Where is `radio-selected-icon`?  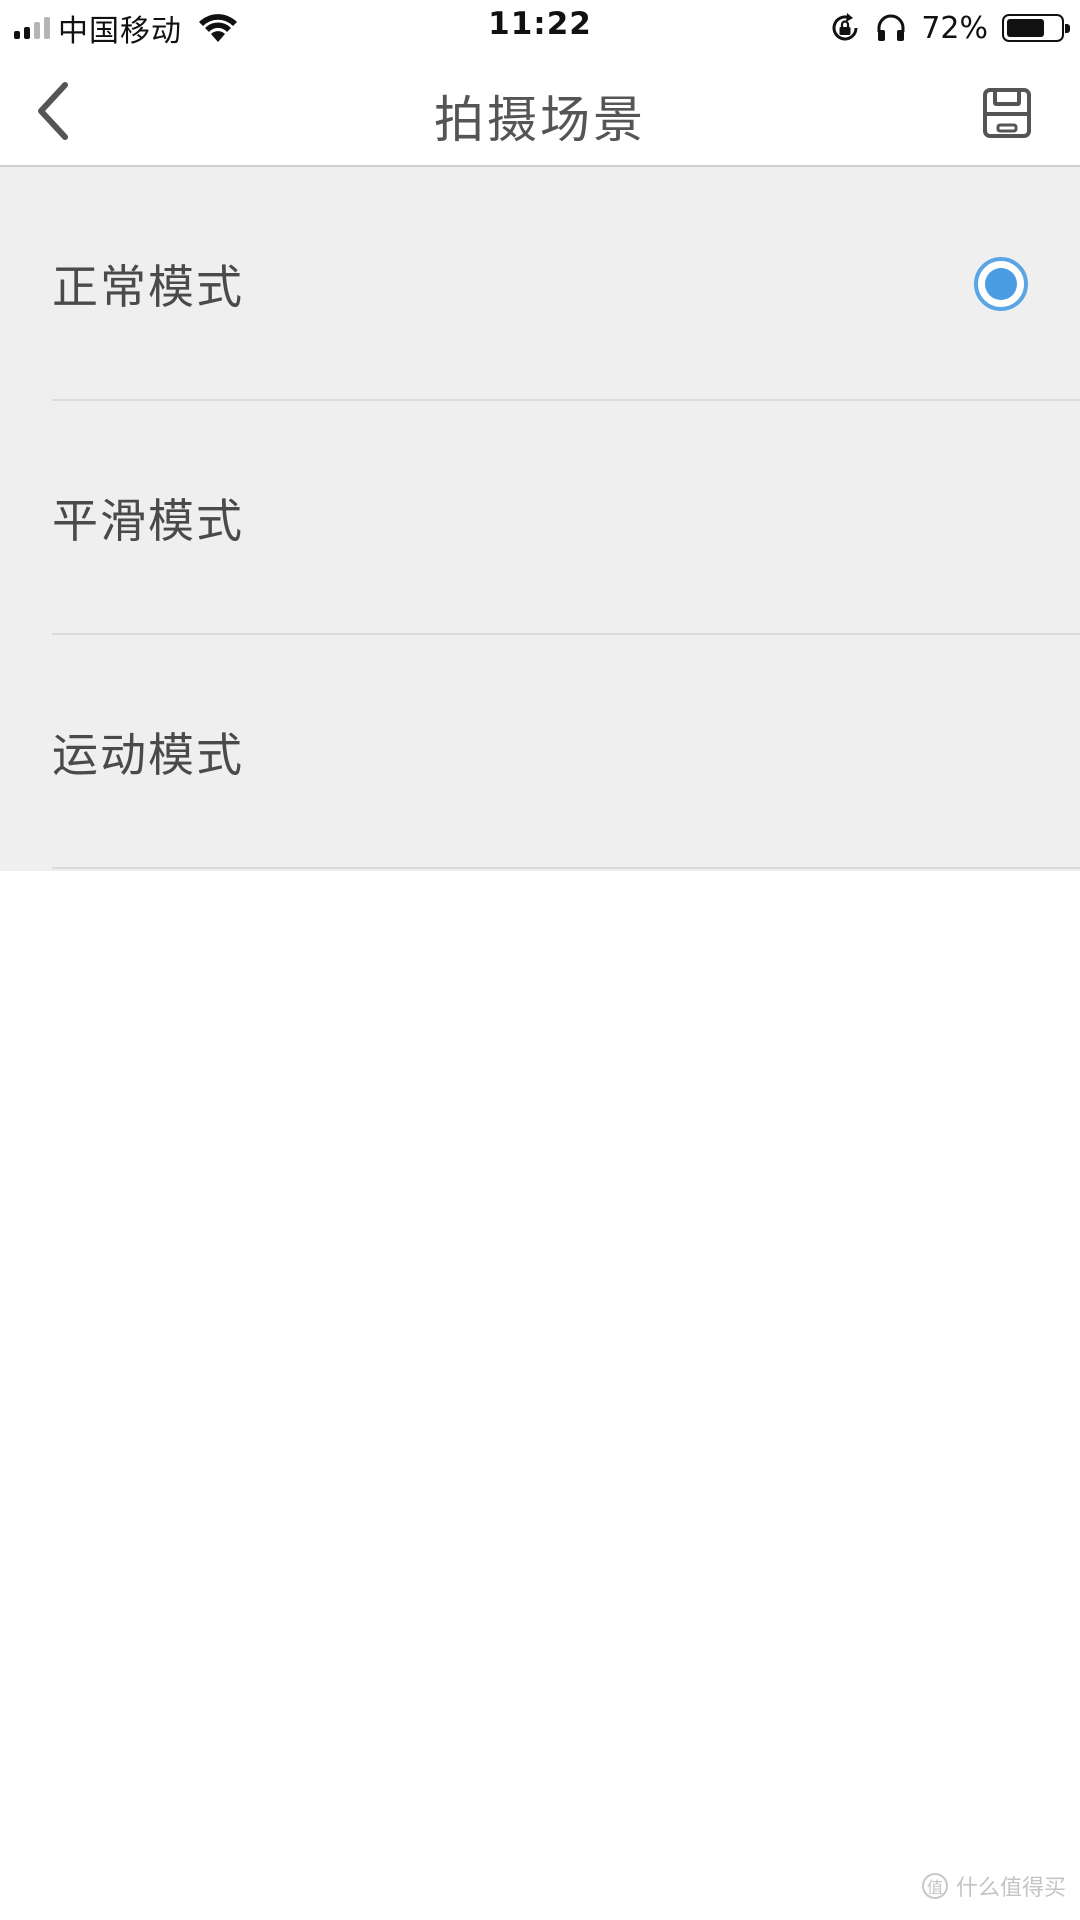 radio-selected-icon is located at coordinates (1001, 284).